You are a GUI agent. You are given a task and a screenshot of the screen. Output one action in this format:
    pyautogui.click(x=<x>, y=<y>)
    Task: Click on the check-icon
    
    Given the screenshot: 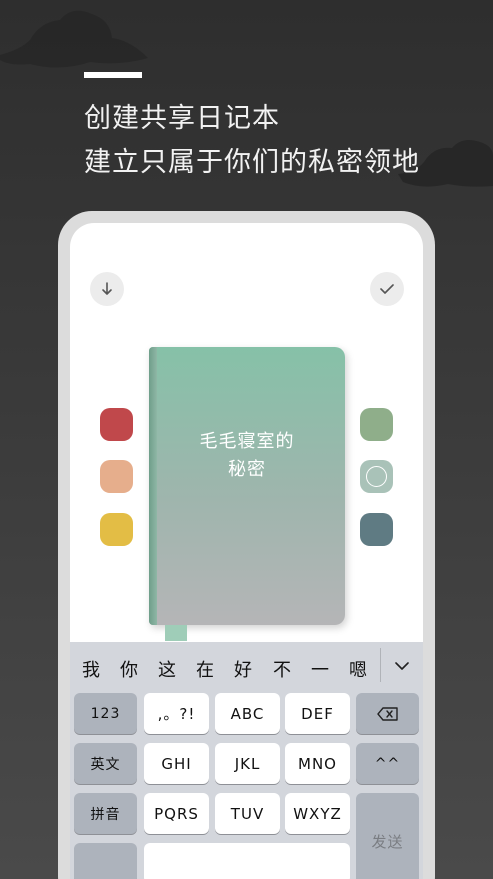 What is the action you would take?
    pyautogui.click(x=387, y=289)
    